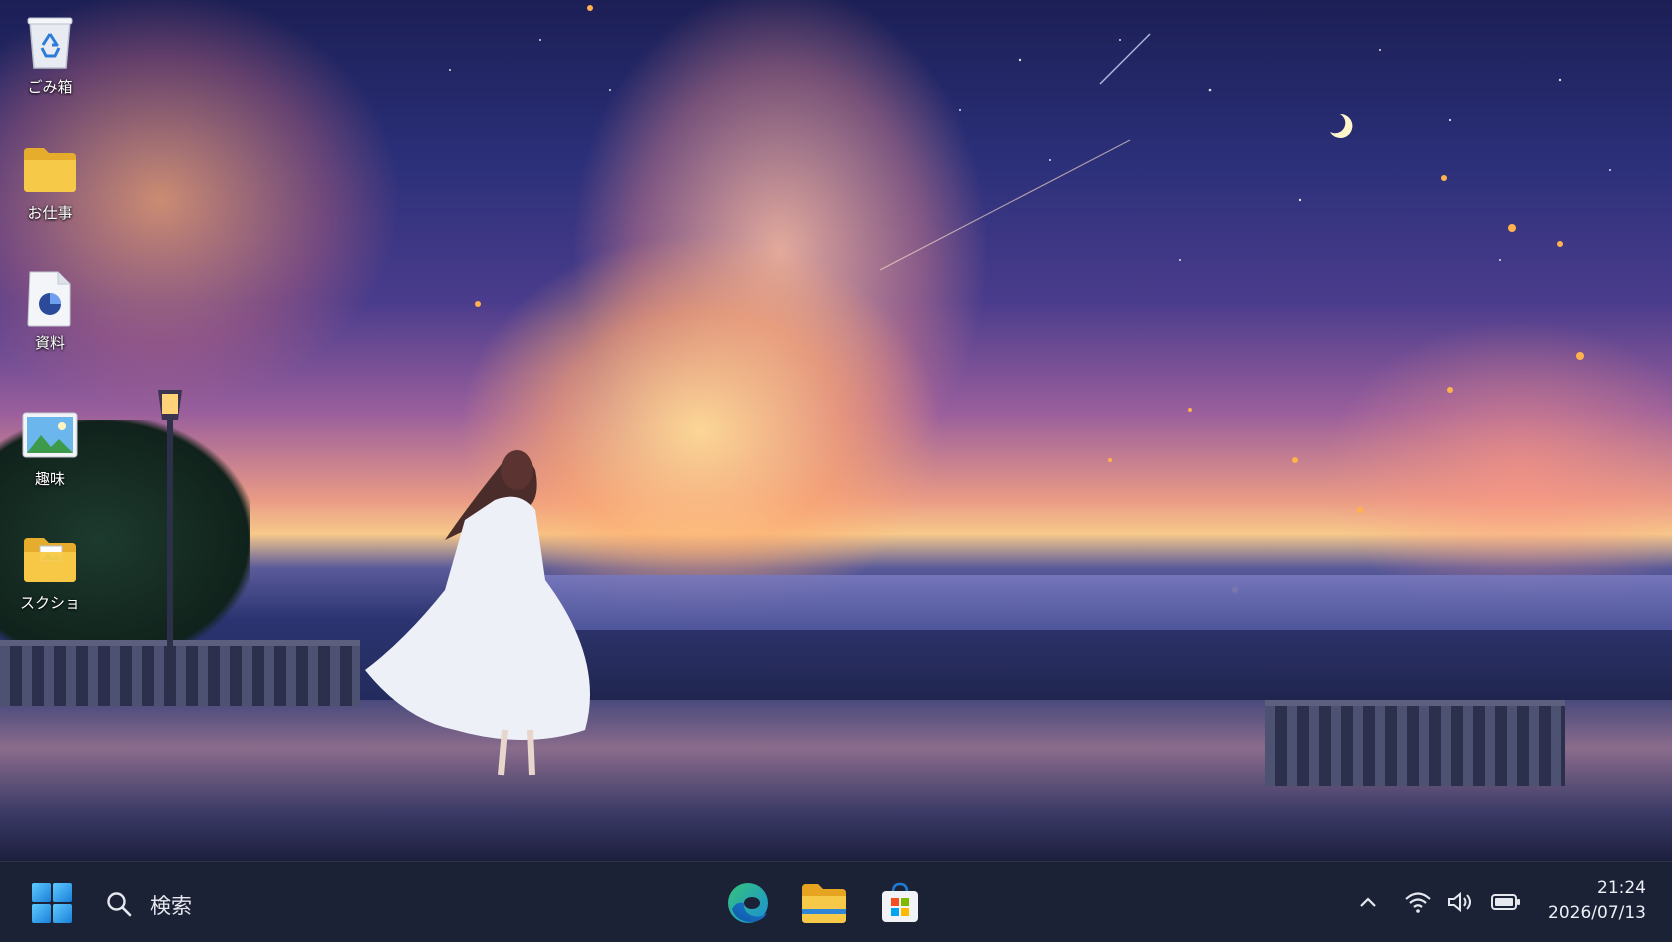 The image size is (1672, 942). I want to click on desktop-icon-label: ごみ箱, so click(50, 87).